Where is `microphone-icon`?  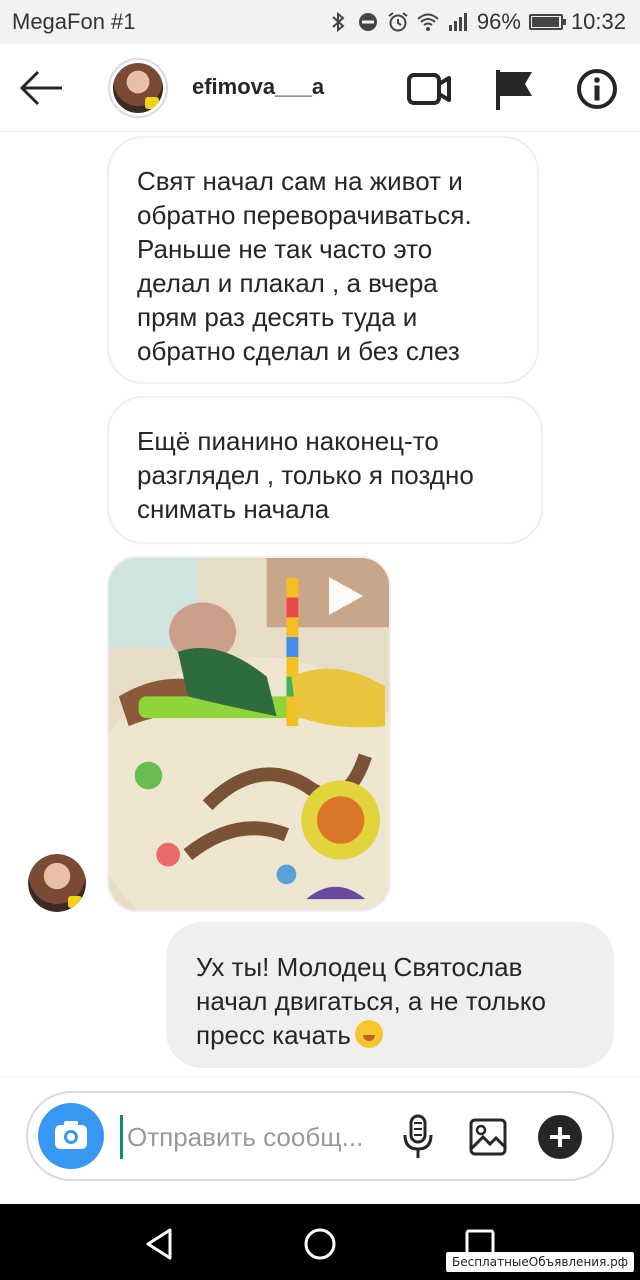
microphone-icon is located at coordinates (418, 1137).